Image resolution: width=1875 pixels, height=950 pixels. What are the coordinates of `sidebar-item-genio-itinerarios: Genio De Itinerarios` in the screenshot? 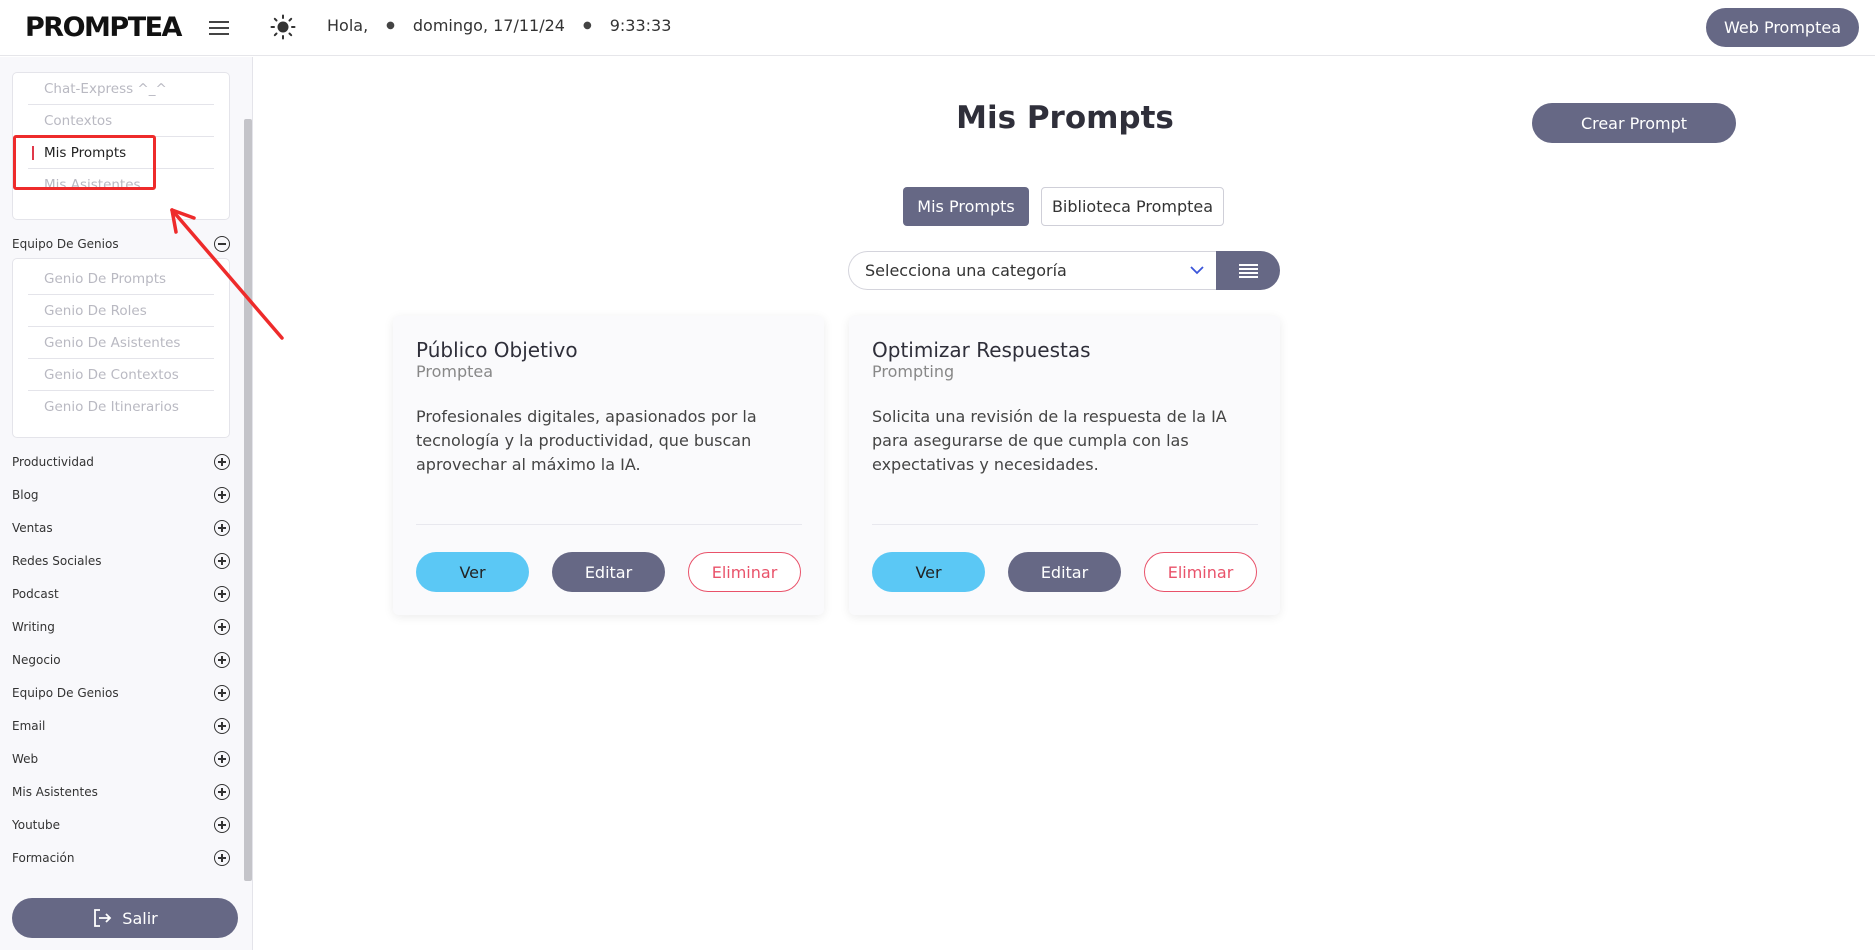 It's located at (121, 407).